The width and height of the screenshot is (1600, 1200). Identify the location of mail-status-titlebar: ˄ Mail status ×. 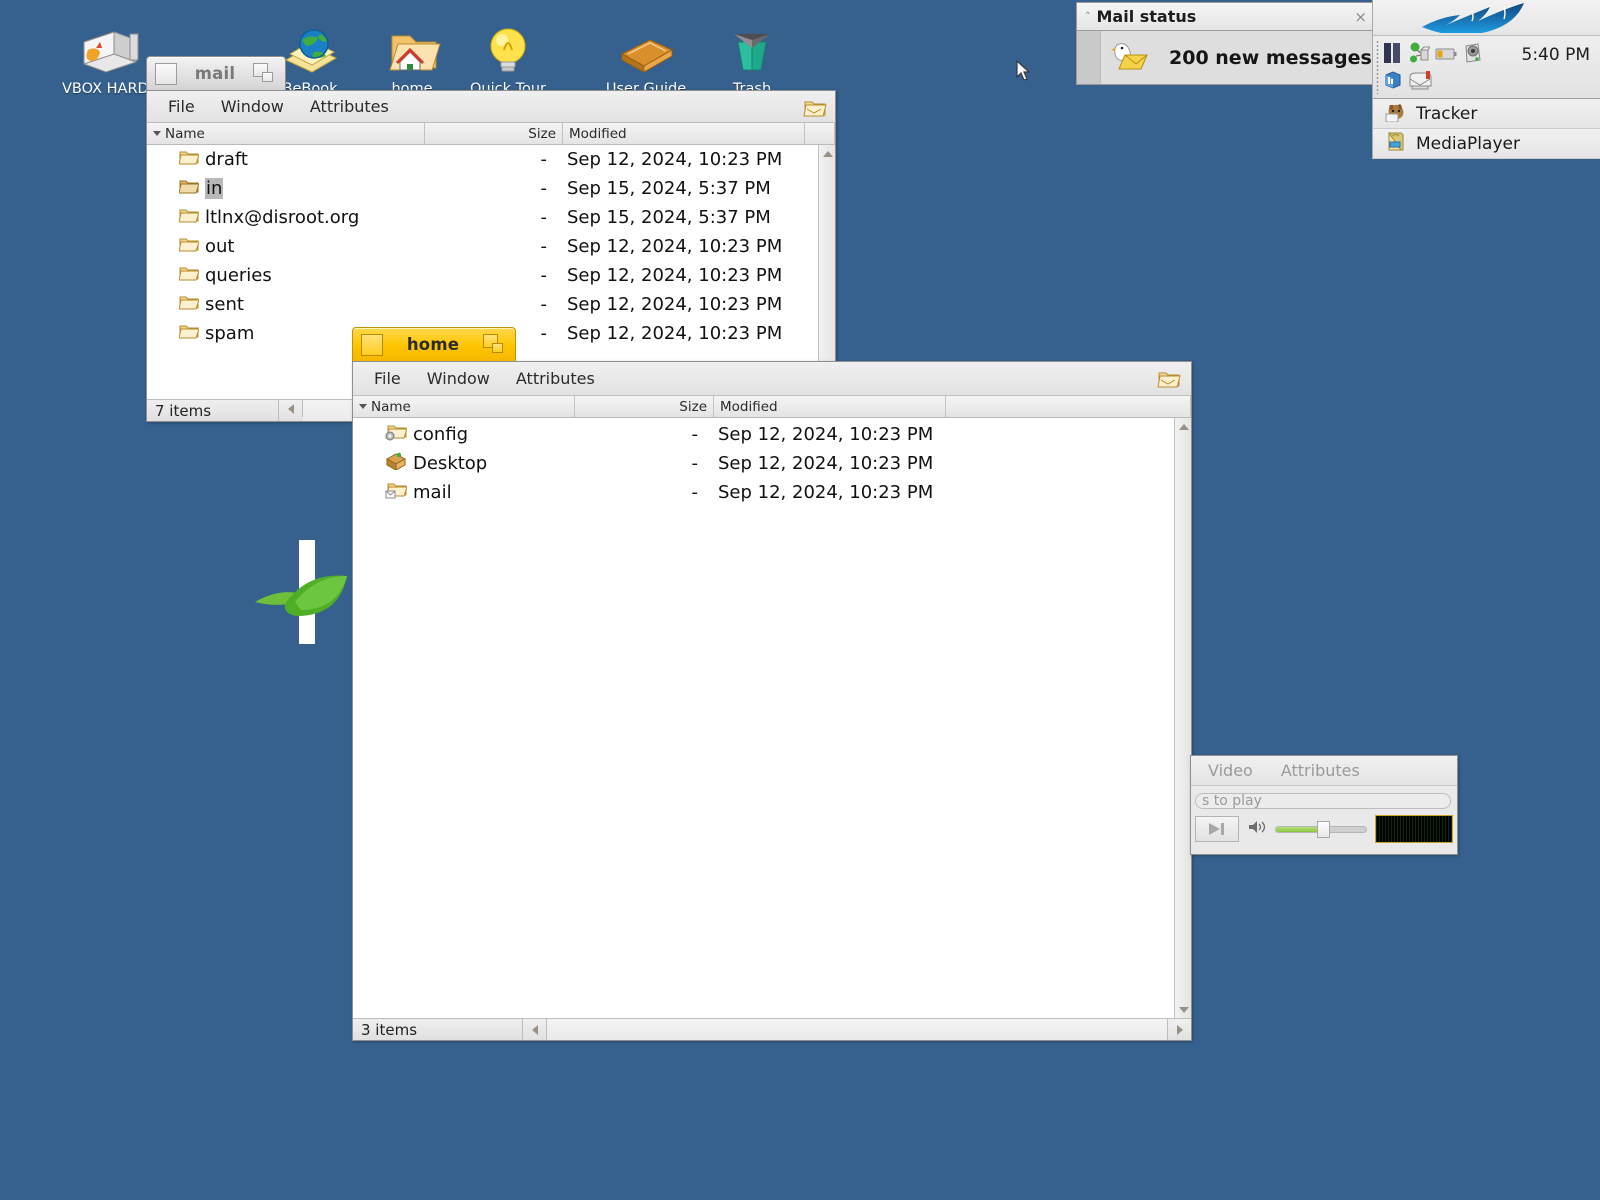
(1226, 16).